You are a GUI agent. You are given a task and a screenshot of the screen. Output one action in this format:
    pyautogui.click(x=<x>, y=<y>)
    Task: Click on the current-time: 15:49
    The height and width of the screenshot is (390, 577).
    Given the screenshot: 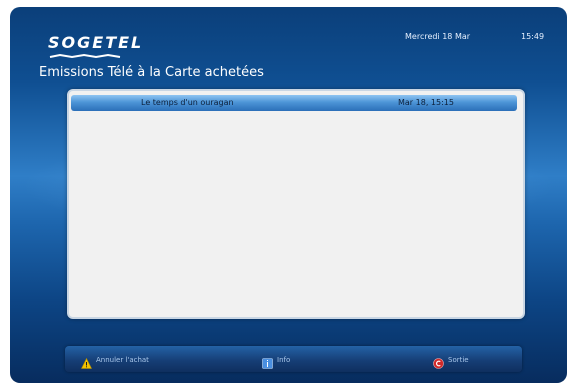 What is the action you would take?
    pyautogui.click(x=533, y=36)
    